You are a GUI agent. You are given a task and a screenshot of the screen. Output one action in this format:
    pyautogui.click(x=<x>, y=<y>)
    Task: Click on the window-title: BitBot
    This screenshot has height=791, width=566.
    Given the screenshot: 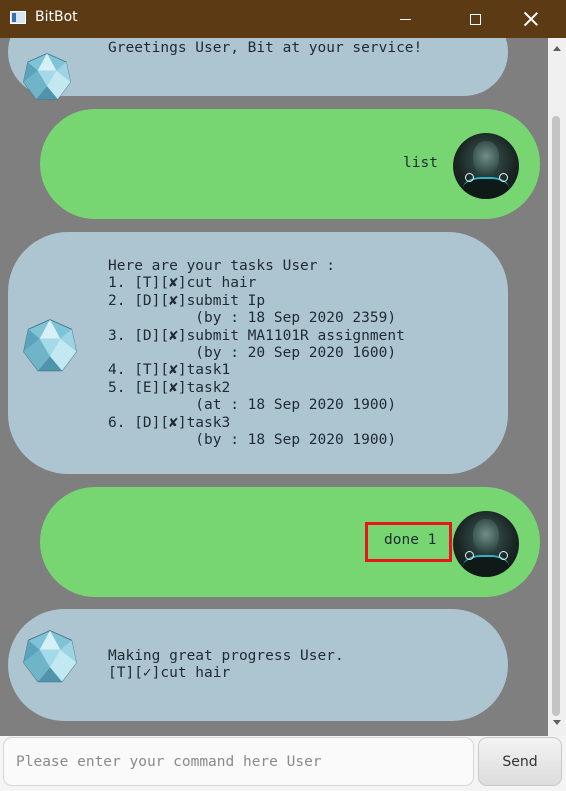 What is the action you would take?
    pyautogui.click(x=56, y=17)
    